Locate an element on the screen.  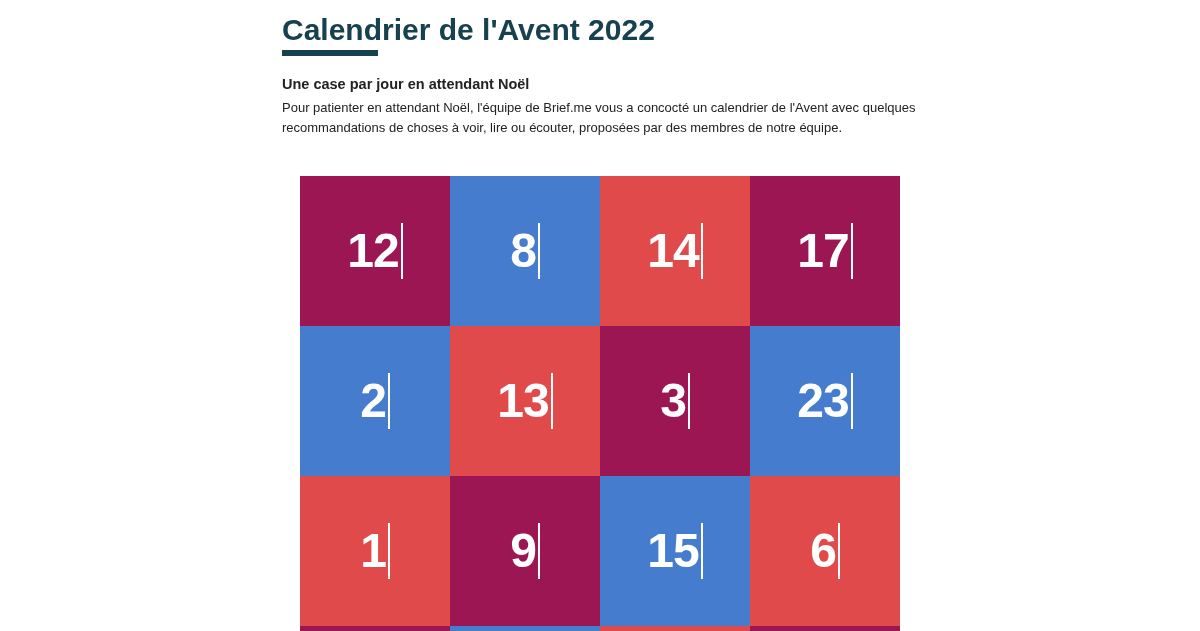
page-title: Calendrier de l'Avent 2022 is located at coordinates (469, 30).